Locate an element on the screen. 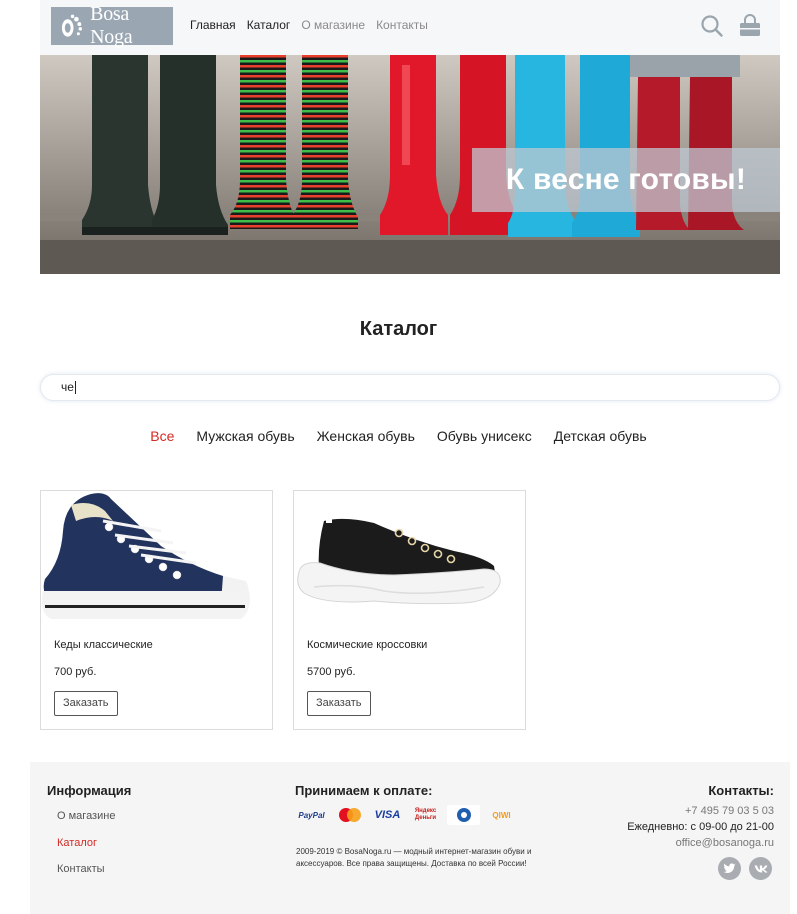 This screenshot has width=797, height=914. nav-catalog: Каталог is located at coordinates (269, 25).